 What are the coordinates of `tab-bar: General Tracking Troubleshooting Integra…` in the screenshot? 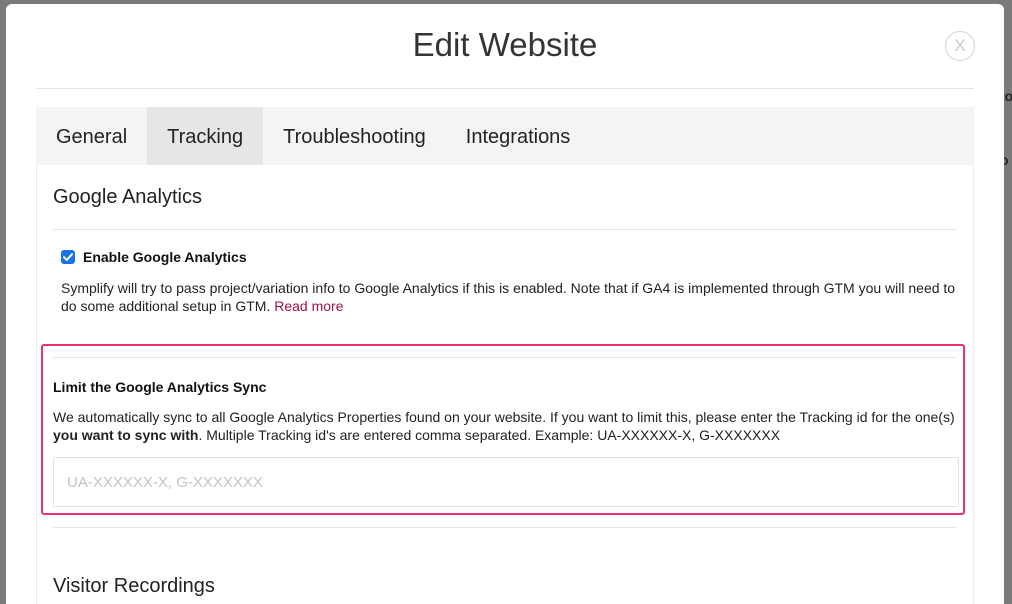 It's located at (505, 136).